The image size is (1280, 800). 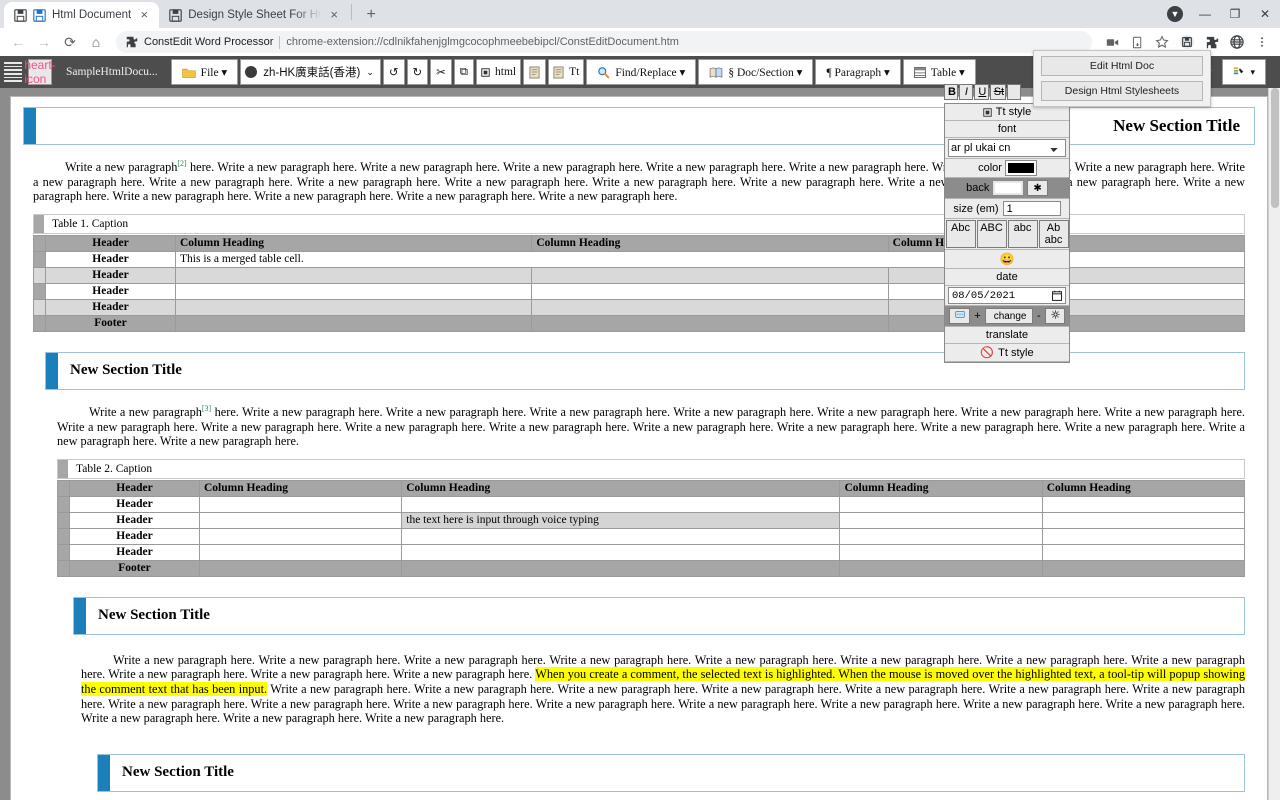 I want to click on subscript-button, so click(x=1014, y=92).